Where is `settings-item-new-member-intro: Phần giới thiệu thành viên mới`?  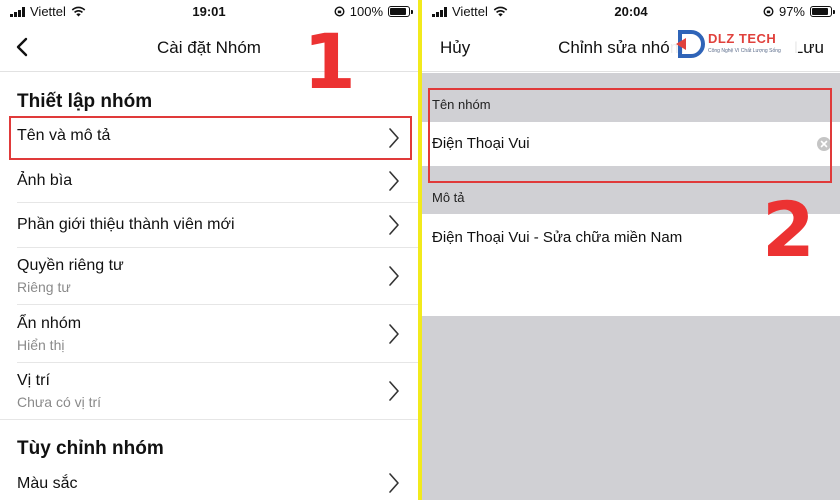 settings-item-new-member-intro: Phần giới thiệu thành viên mới is located at coordinates (209, 225).